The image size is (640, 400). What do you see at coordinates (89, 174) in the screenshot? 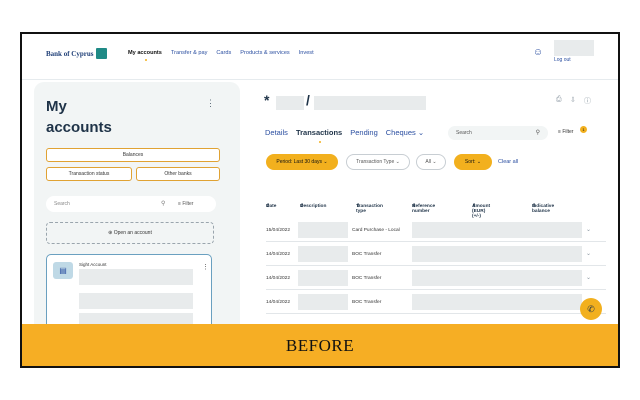
I see `transaction-status-button: Transaction status` at bounding box center [89, 174].